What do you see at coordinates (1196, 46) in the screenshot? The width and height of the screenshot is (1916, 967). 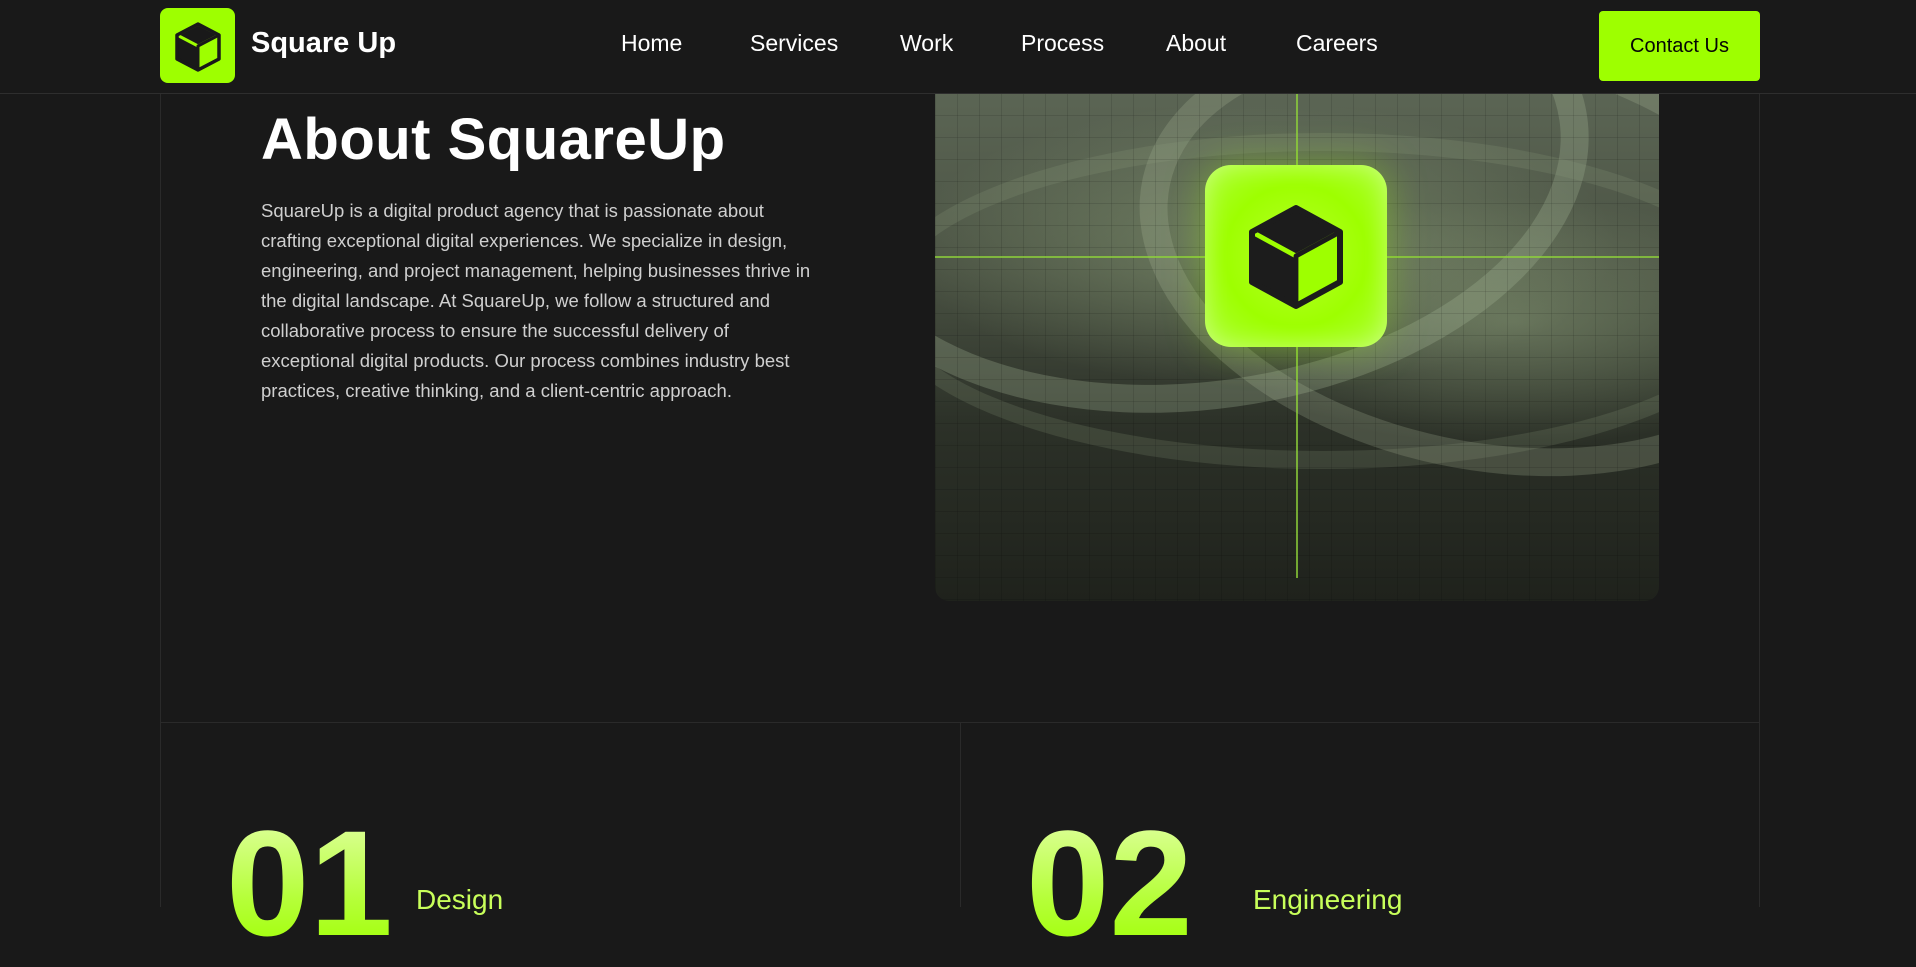 I see `nav-about: About` at bounding box center [1196, 46].